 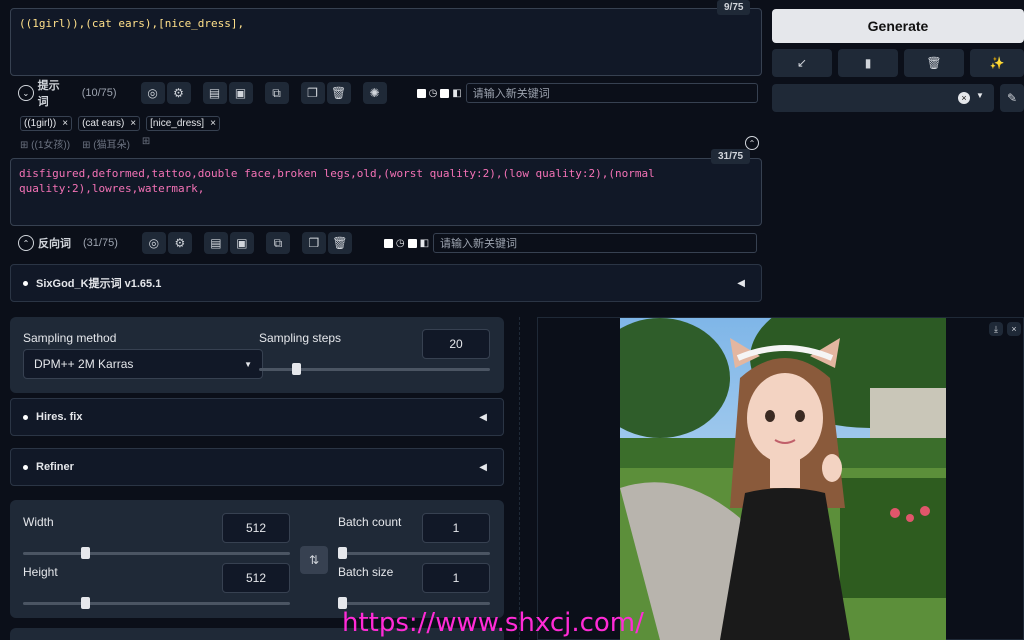 I want to click on negative-toolbar: ⌃ 反向词 (31/75) ◎ ⚙ ▤ ▣ ⧉ ❐ 🗑 ◷ ◧ 请输入新关键词, so click(x=388, y=243).